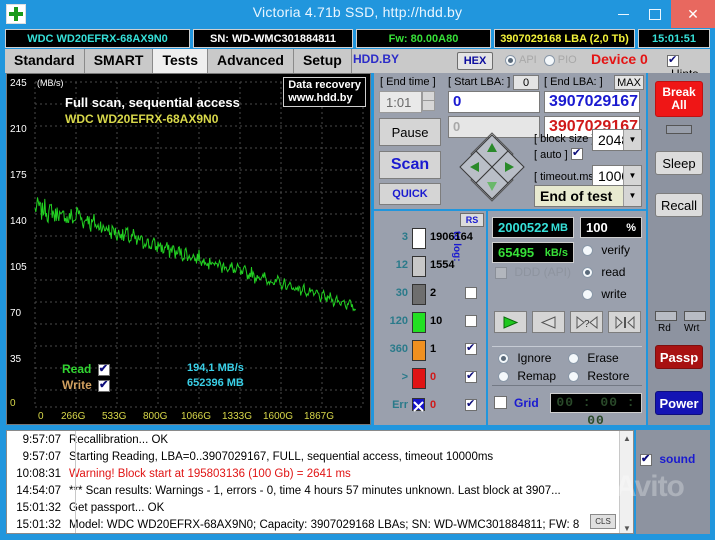  I want to click on legend-read-checkbox, so click(103, 369).